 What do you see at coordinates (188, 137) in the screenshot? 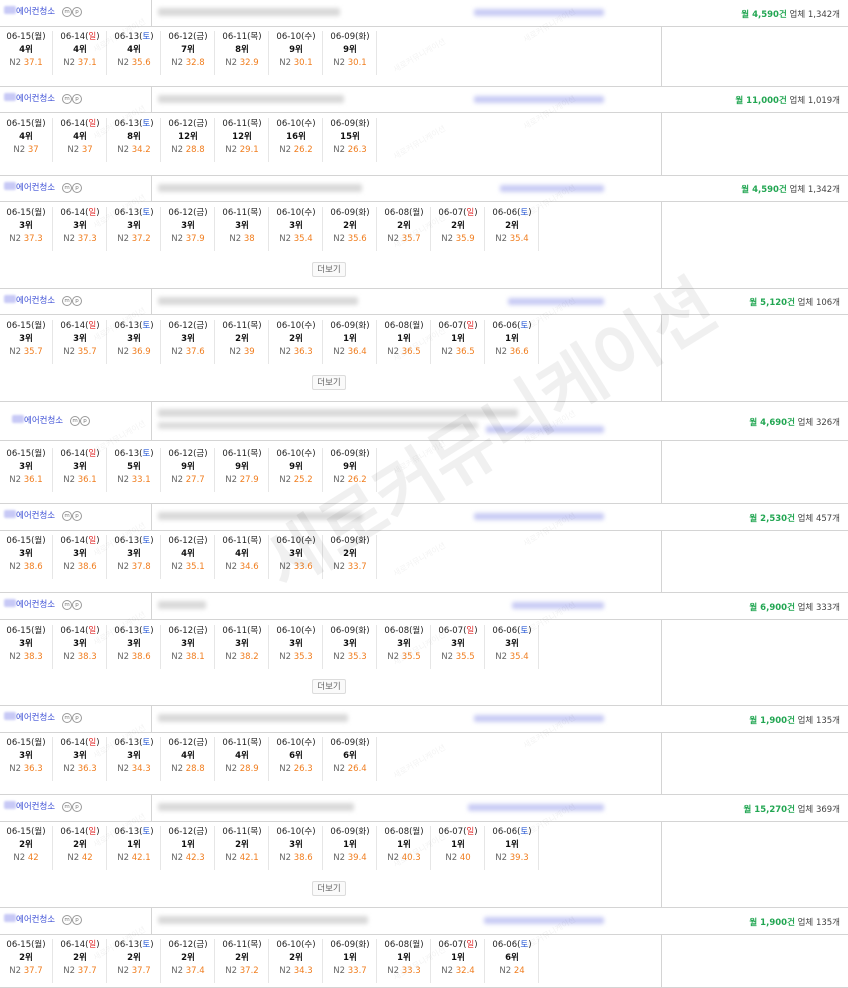
I see `rank-value: 12위` at bounding box center [188, 137].